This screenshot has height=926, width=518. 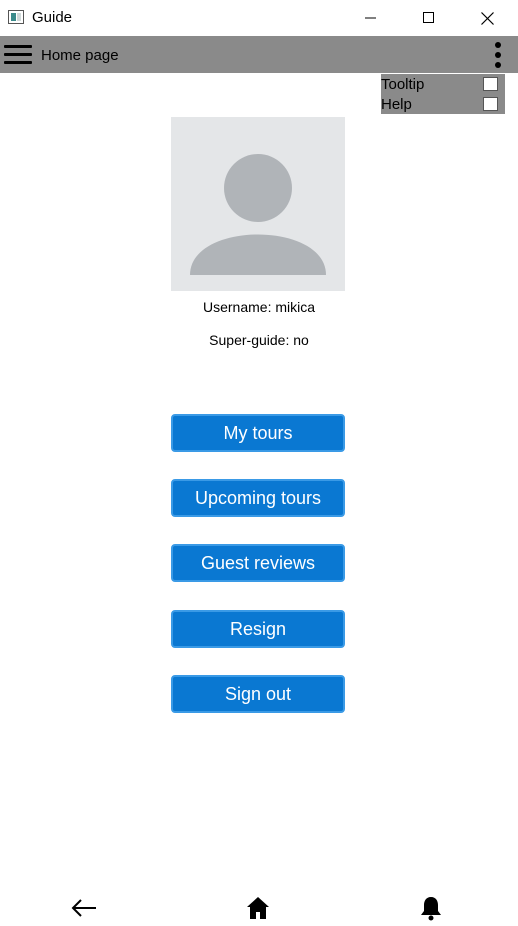 I want to click on close-icon, so click(x=487, y=18).